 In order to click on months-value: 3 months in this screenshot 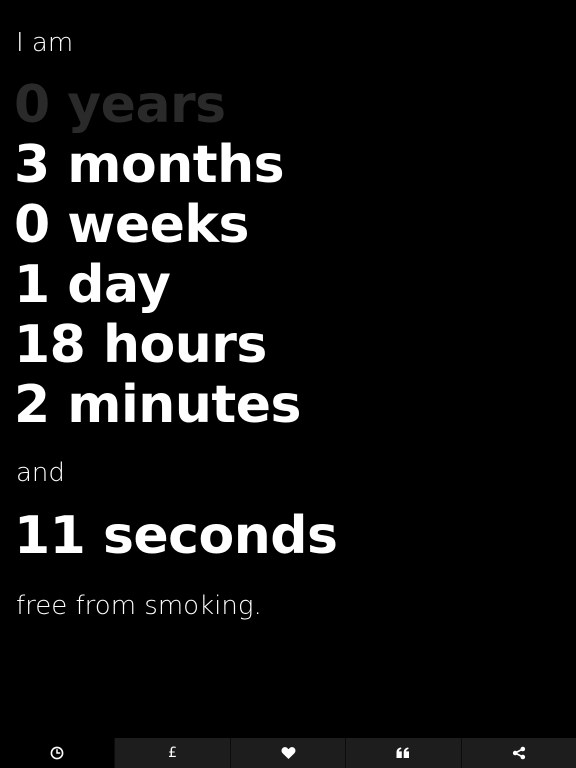, I will do `click(149, 165)`.